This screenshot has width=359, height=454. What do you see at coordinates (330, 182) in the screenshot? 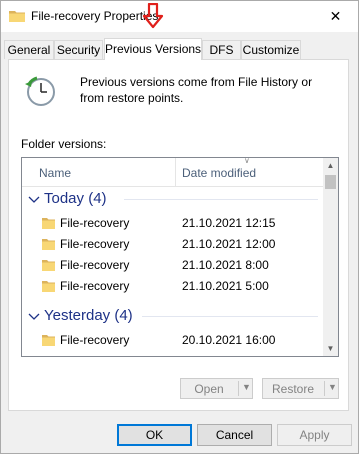
I see `scrollbar-thumb` at bounding box center [330, 182].